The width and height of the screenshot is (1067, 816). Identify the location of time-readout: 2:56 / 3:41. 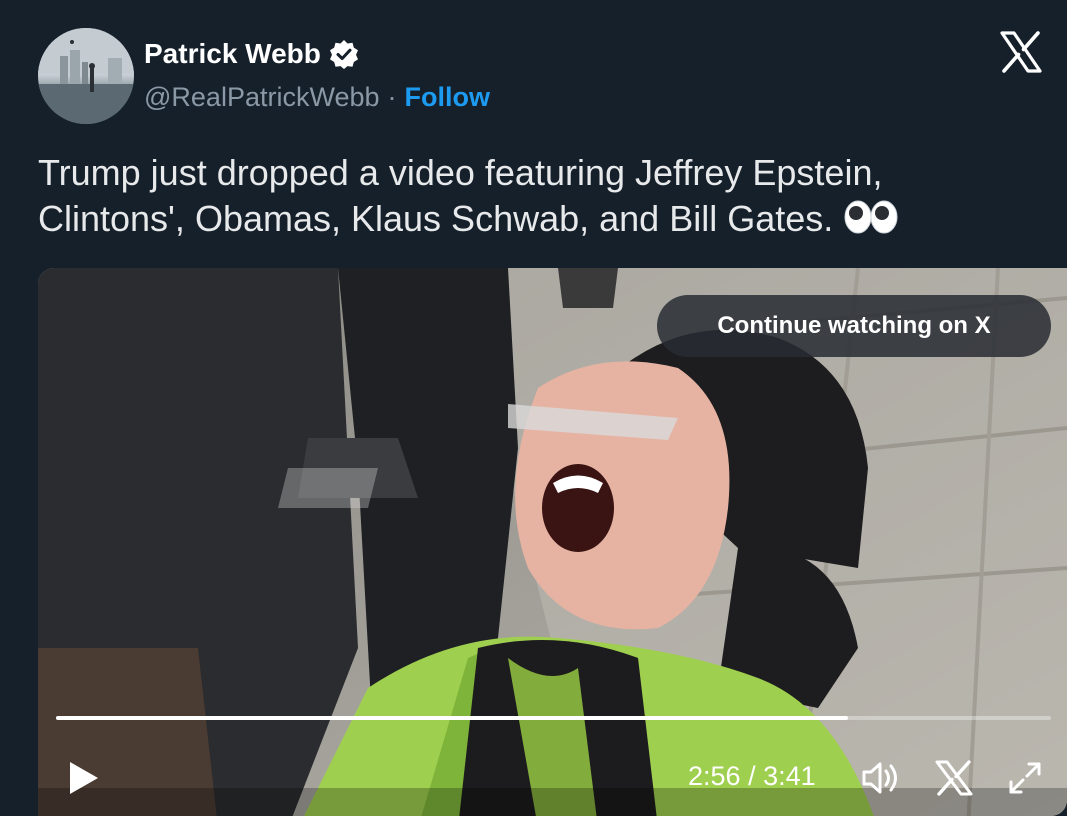
(752, 776).